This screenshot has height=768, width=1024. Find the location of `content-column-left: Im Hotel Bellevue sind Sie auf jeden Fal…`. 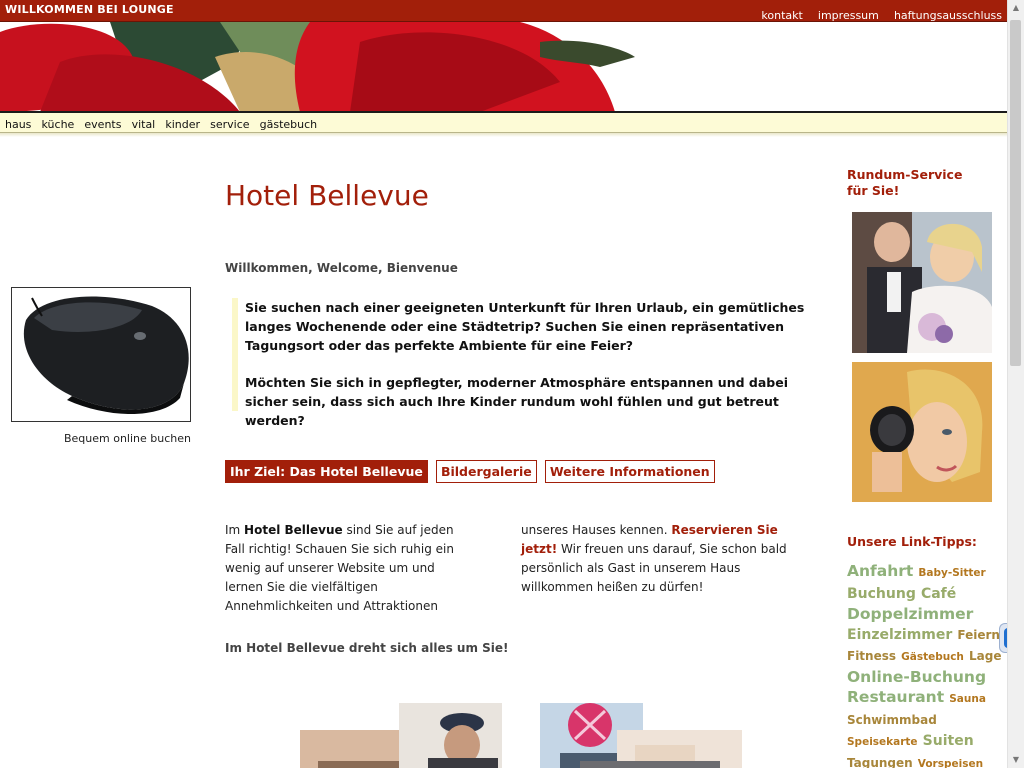

content-column-left: Im Hotel Bellevue sind Sie auf jeden Fal… is located at coordinates (350, 568).